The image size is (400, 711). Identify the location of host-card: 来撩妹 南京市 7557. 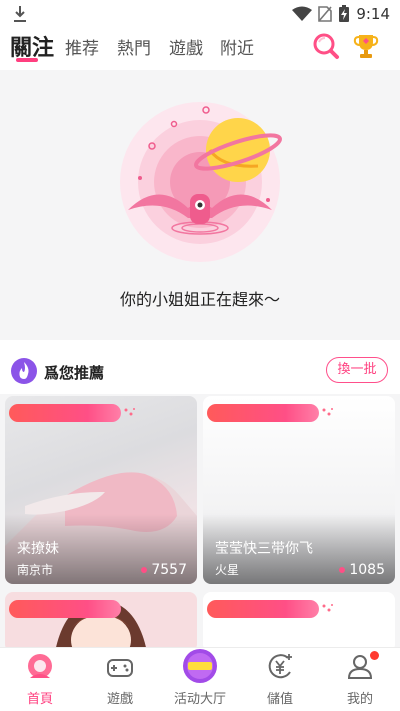
(101, 490).